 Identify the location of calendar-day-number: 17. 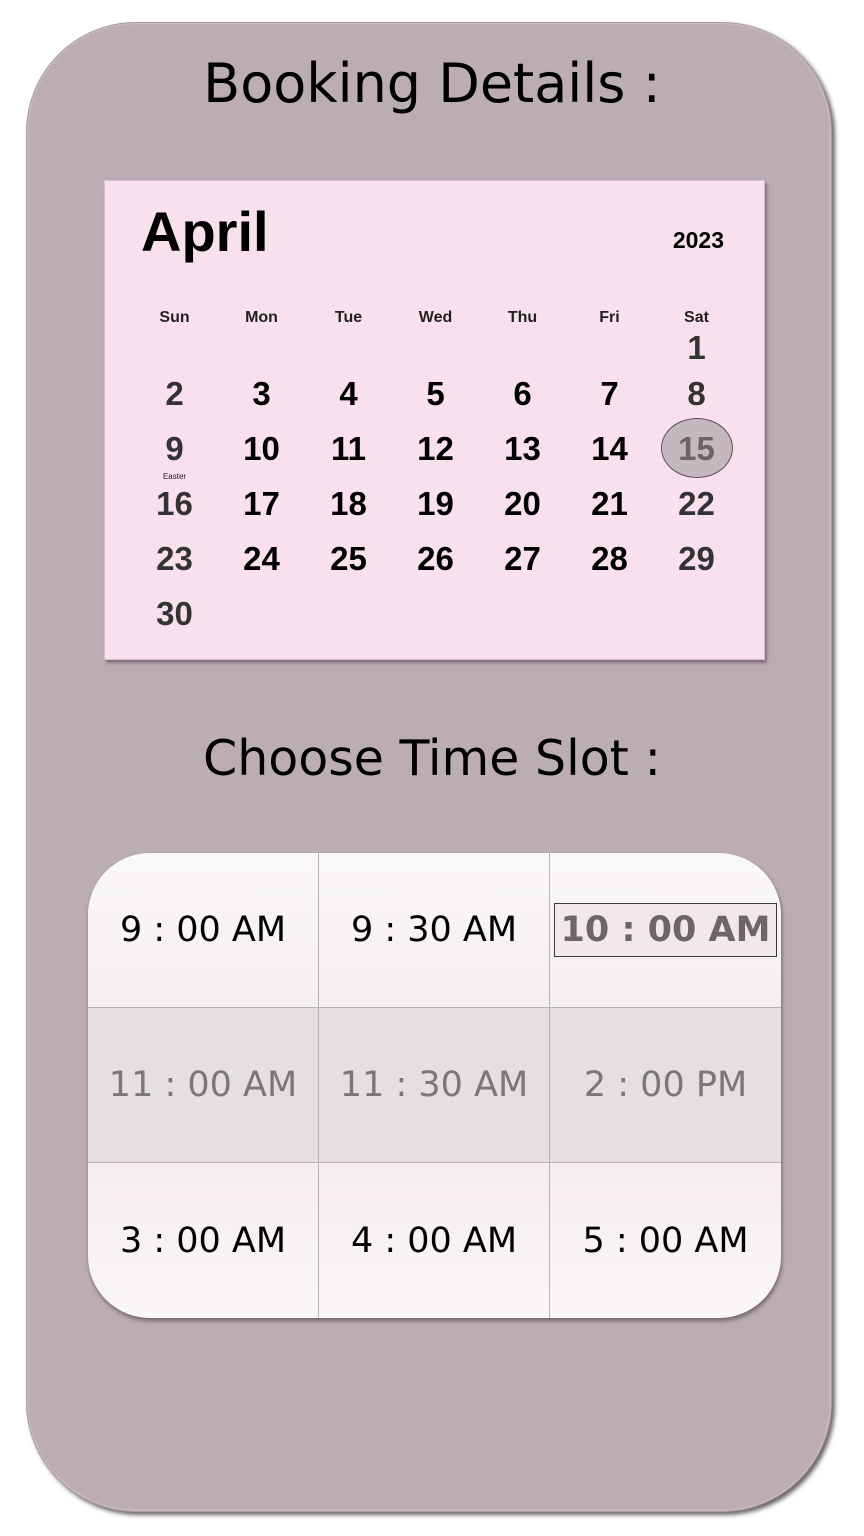
(261, 503).